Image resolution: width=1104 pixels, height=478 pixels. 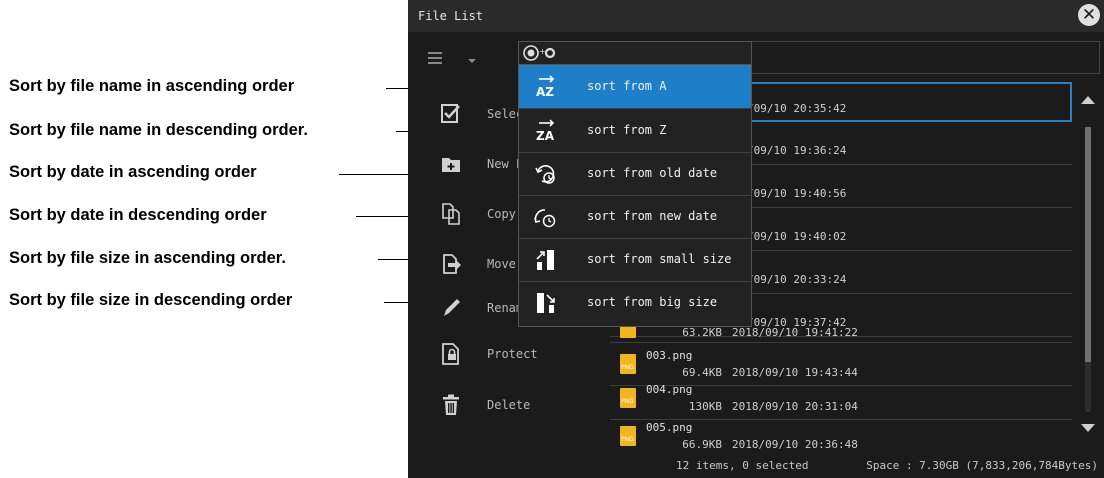 I want to click on item-count: 12 items, 0 selected, so click(x=742, y=465).